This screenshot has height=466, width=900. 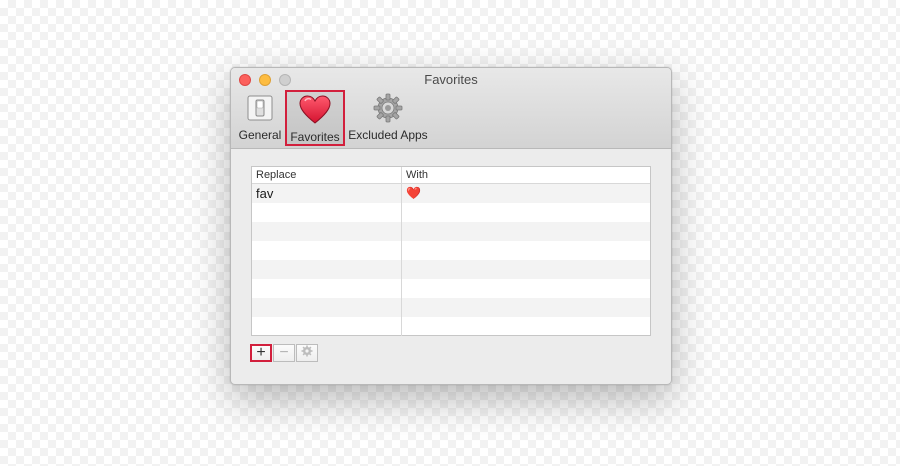 I want to click on toolbar: General Favorites Excluded Apps, so click(x=332, y=118).